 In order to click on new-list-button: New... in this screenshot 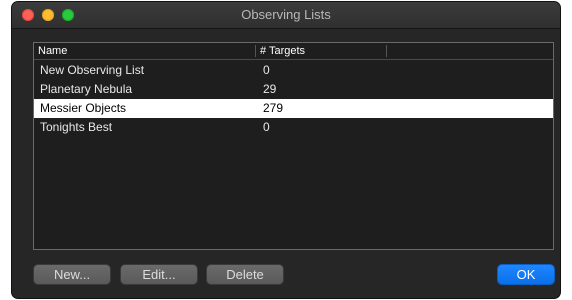, I will do `click(72, 274)`.